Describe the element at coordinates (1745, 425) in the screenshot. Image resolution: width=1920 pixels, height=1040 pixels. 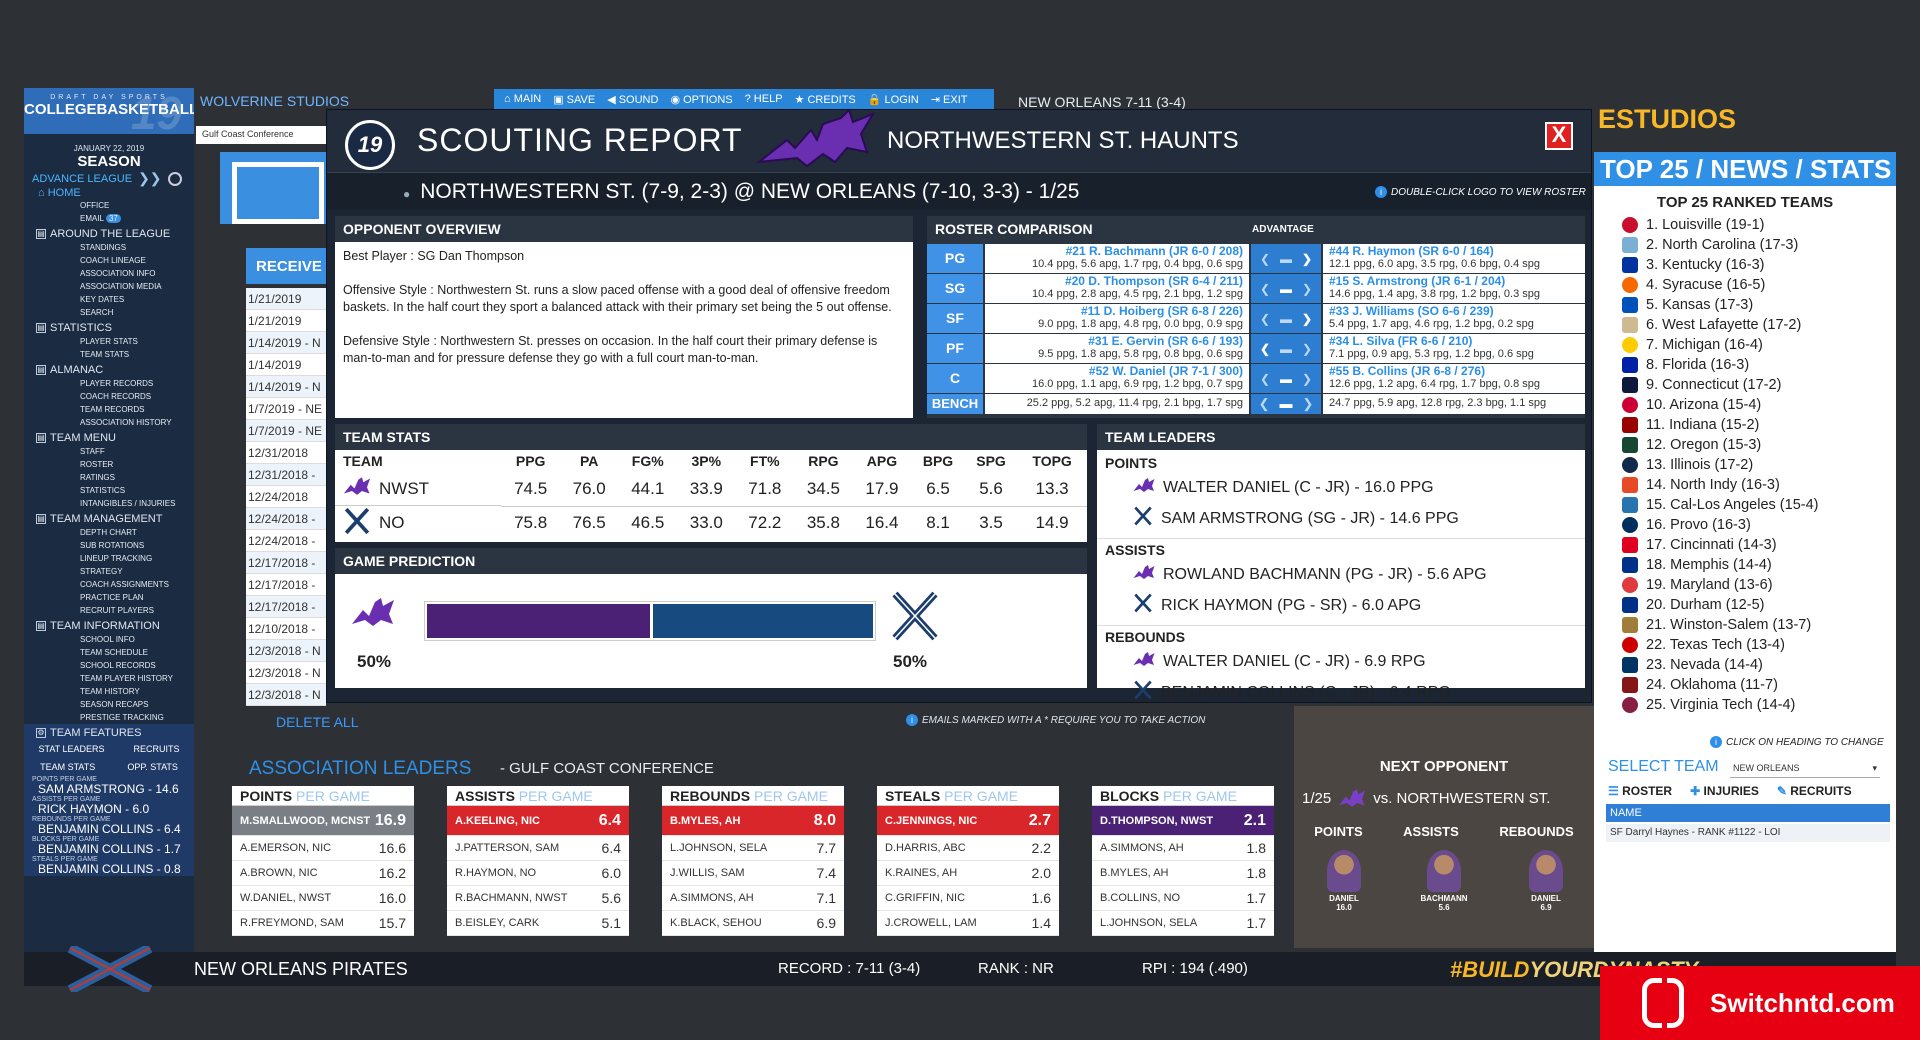
I see `top25-team-row: 11. Indiana (15-2)` at that location.